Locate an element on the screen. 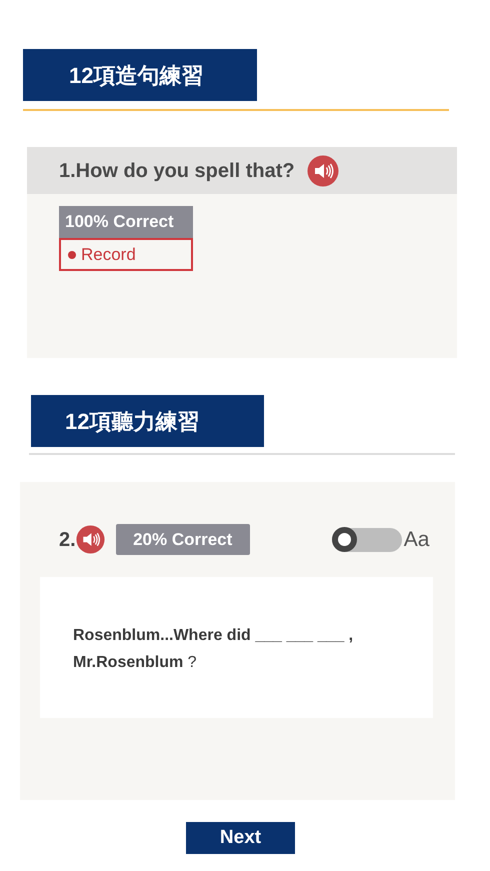 The height and width of the screenshot is (871, 490). question-number: 2. is located at coordinates (67, 540).